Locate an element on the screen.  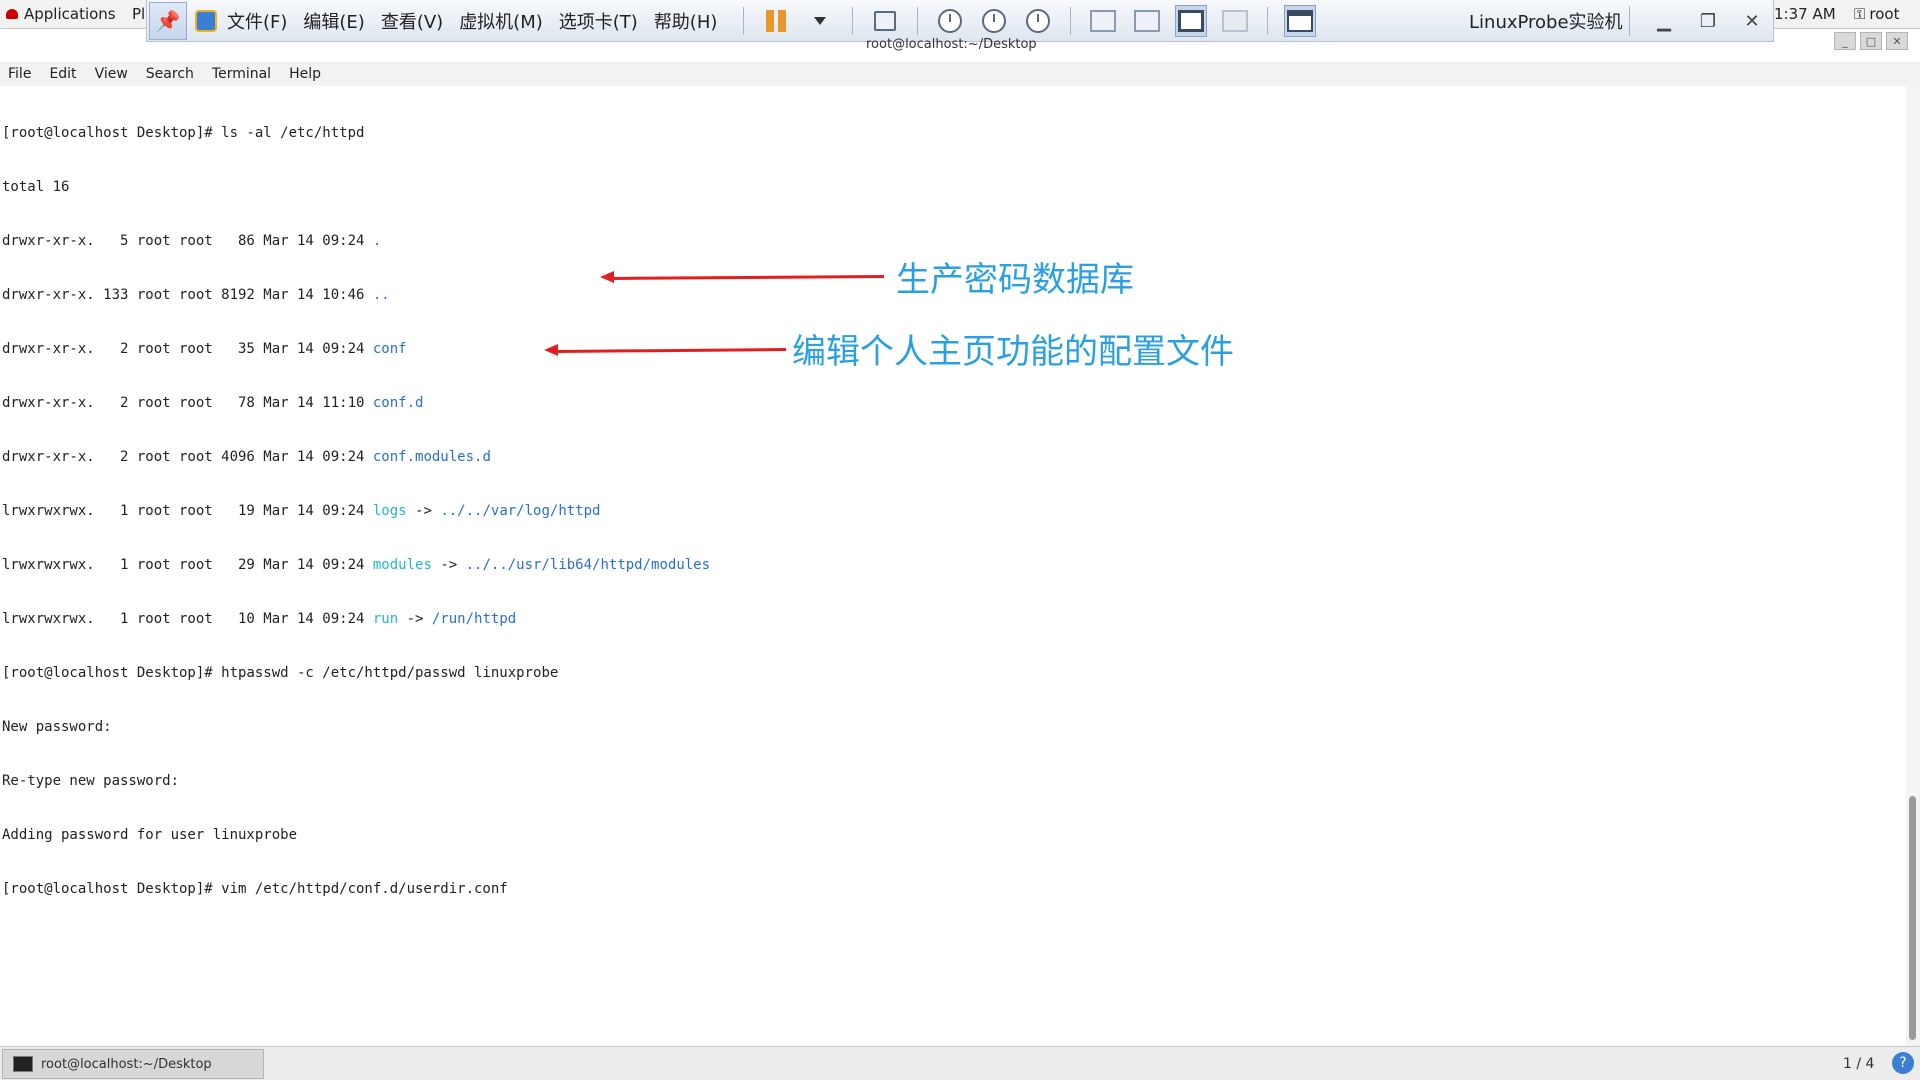
minimize-icon: ▁ is located at coordinates (1664, 21).